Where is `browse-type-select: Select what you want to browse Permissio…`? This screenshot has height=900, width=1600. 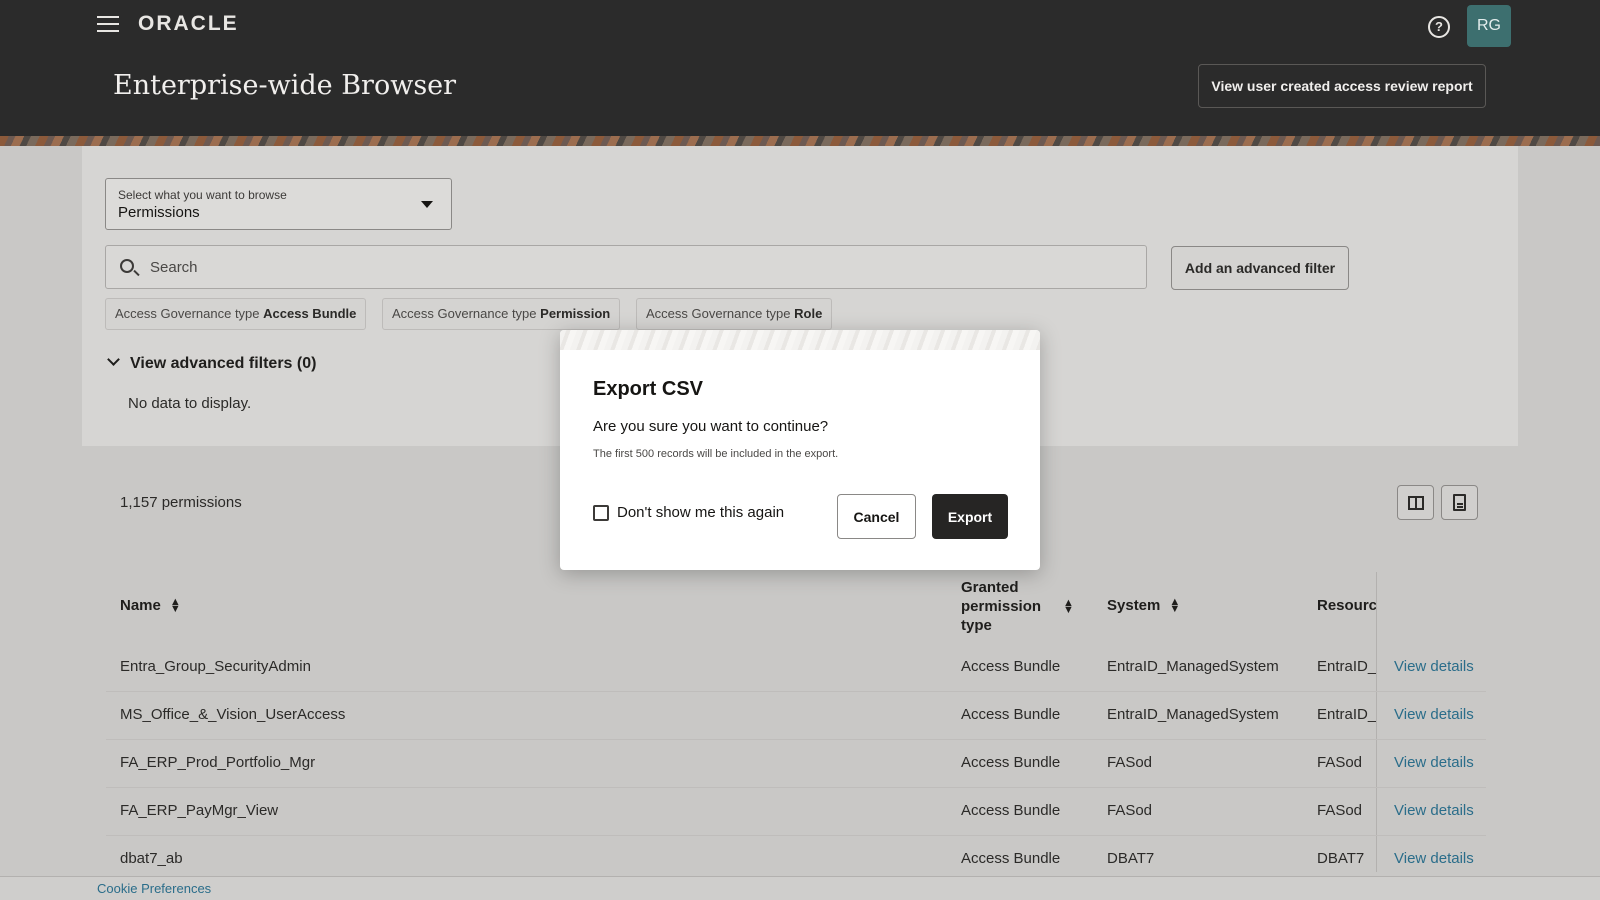
browse-type-select: Select what you want to browse Permissio… is located at coordinates (278, 204).